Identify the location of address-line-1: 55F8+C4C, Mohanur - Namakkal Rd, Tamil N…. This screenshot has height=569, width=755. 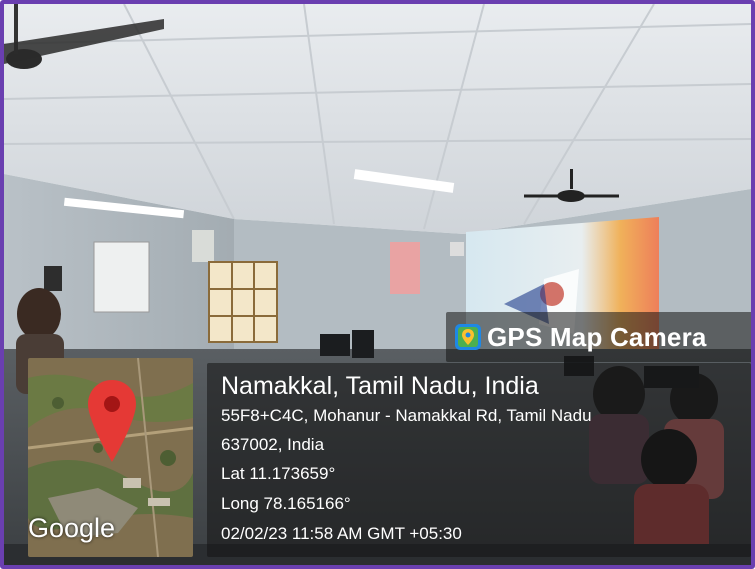
(406, 415).